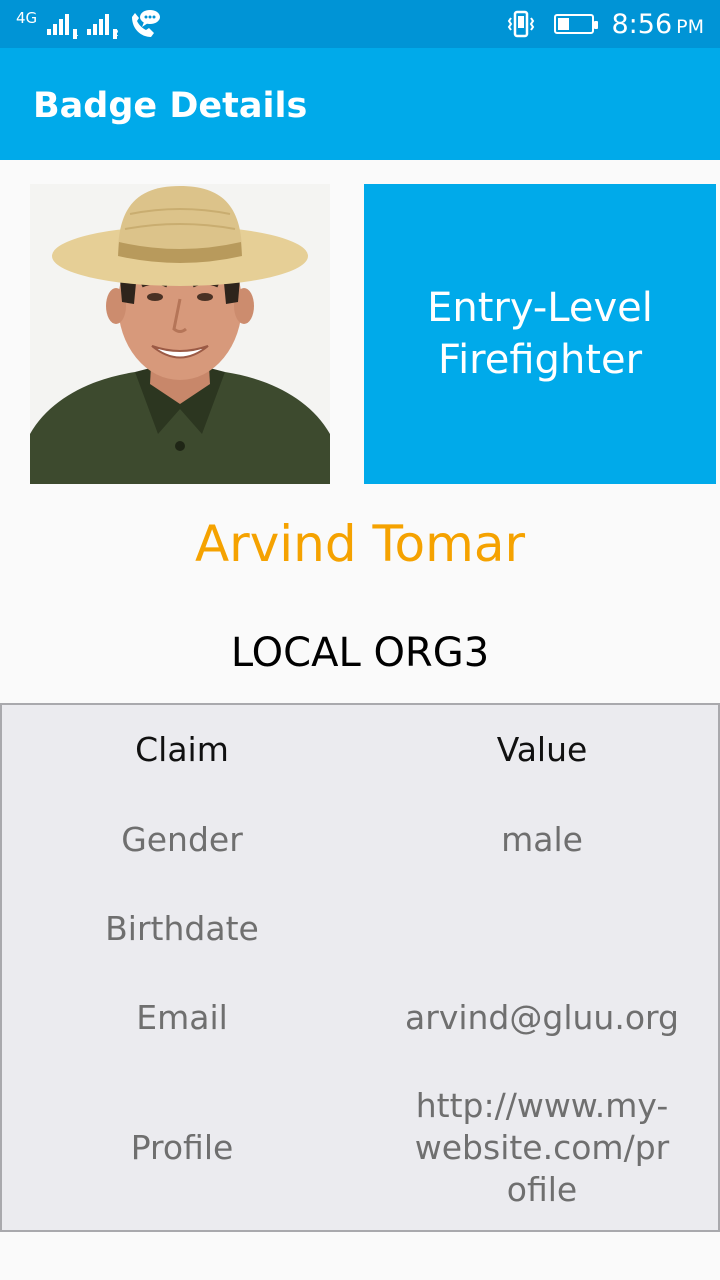 The image size is (720, 1280). What do you see at coordinates (27, 17) in the screenshot?
I see `network-type-label: 4G` at bounding box center [27, 17].